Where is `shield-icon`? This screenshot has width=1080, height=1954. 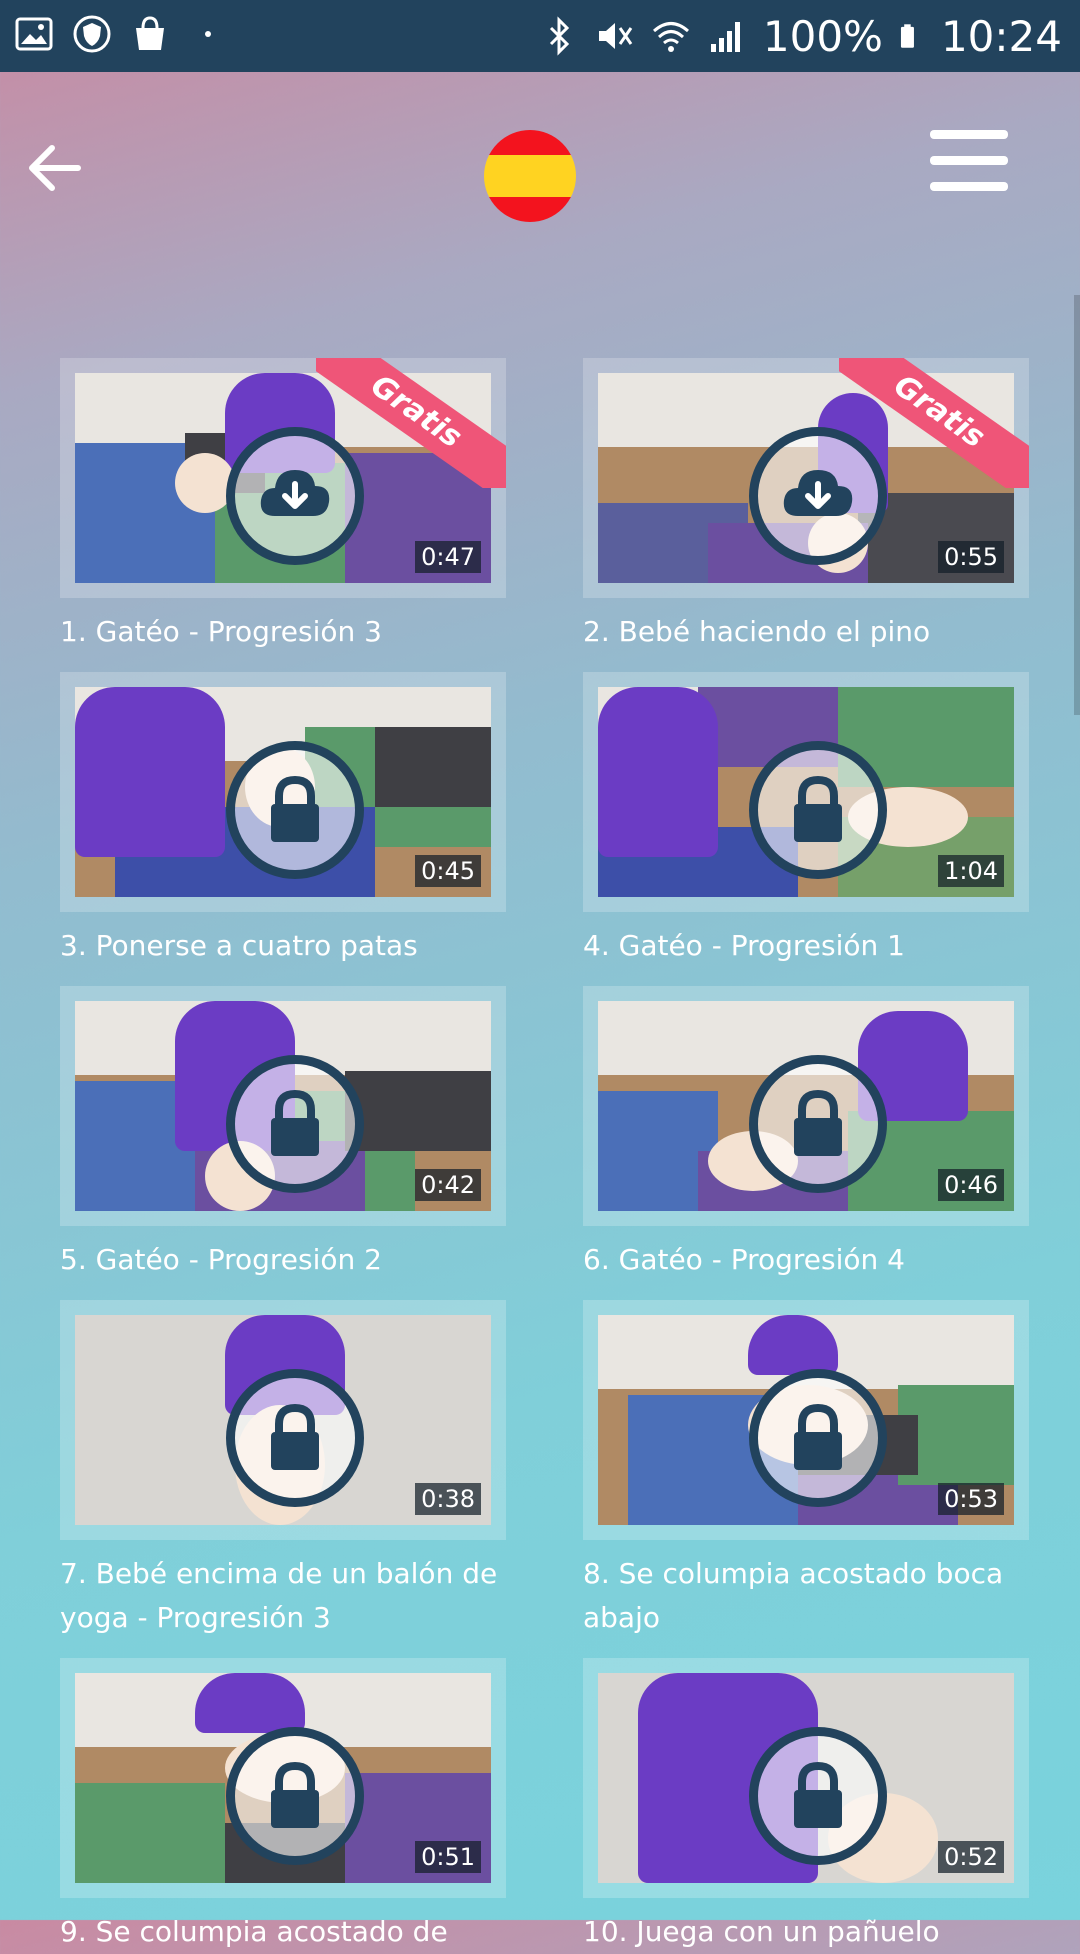
shield-icon is located at coordinates (92, 34).